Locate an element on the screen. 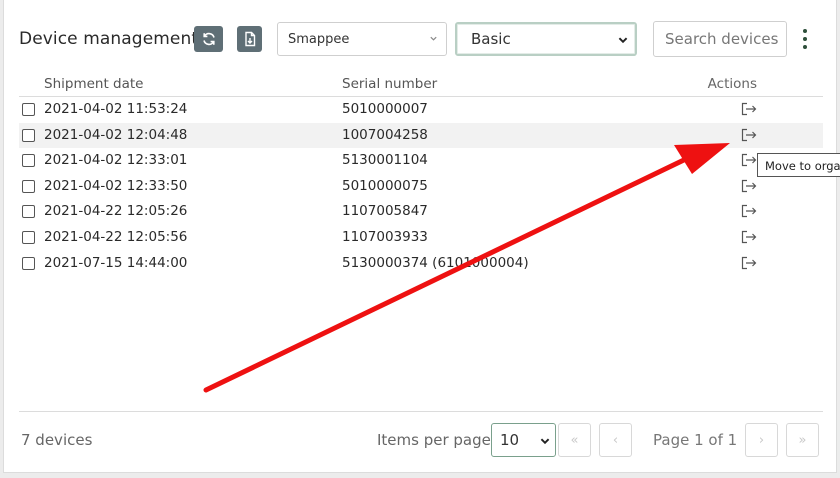  column-actions: Actions is located at coordinates (732, 84).